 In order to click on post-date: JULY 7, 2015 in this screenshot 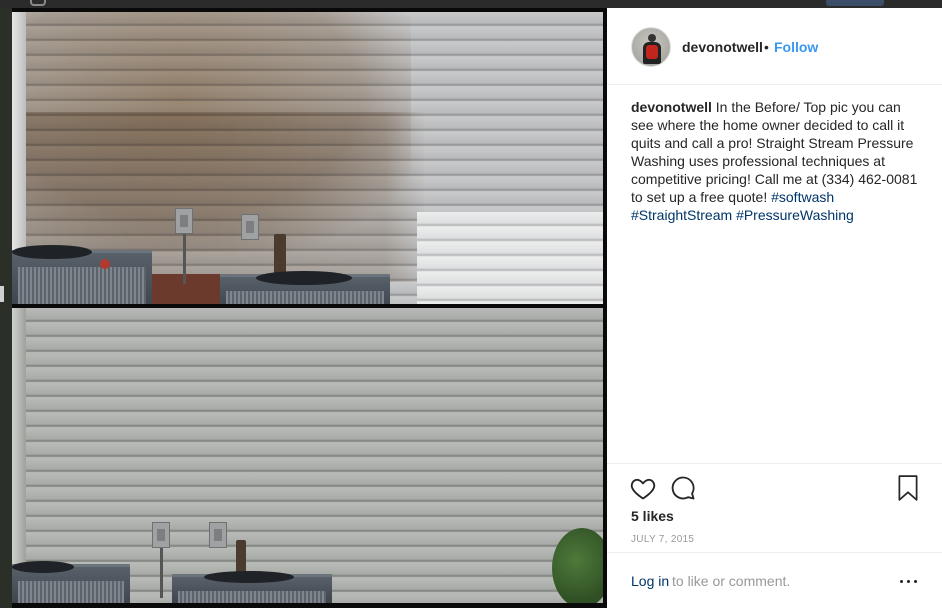, I will do `click(663, 539)`.